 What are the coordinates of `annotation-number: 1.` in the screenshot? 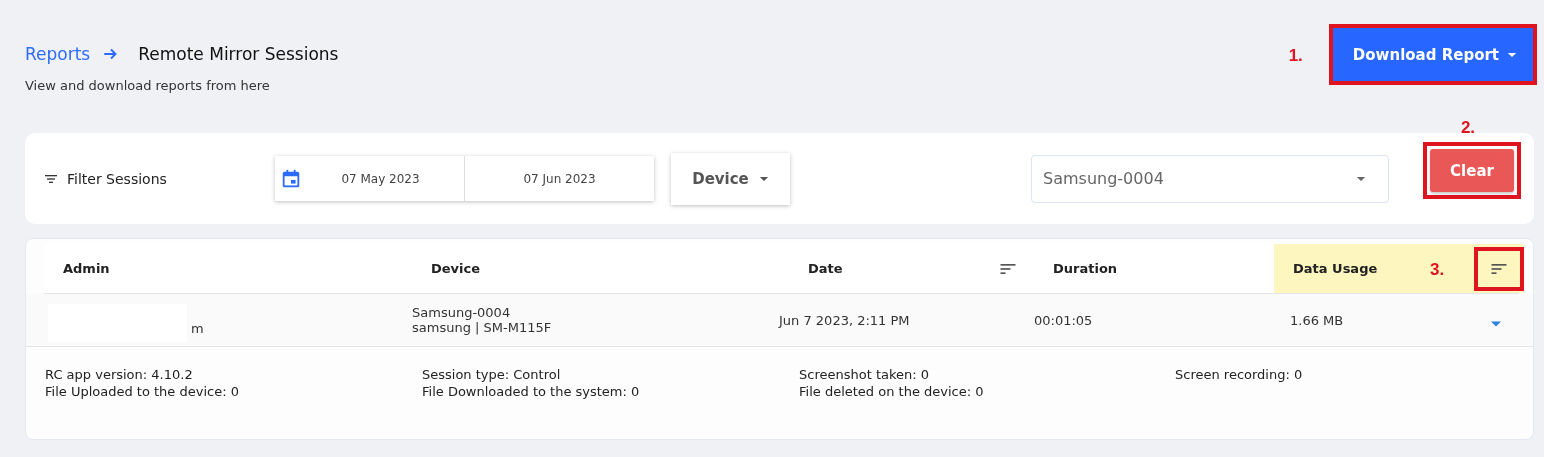 It's located at (1295, 56).